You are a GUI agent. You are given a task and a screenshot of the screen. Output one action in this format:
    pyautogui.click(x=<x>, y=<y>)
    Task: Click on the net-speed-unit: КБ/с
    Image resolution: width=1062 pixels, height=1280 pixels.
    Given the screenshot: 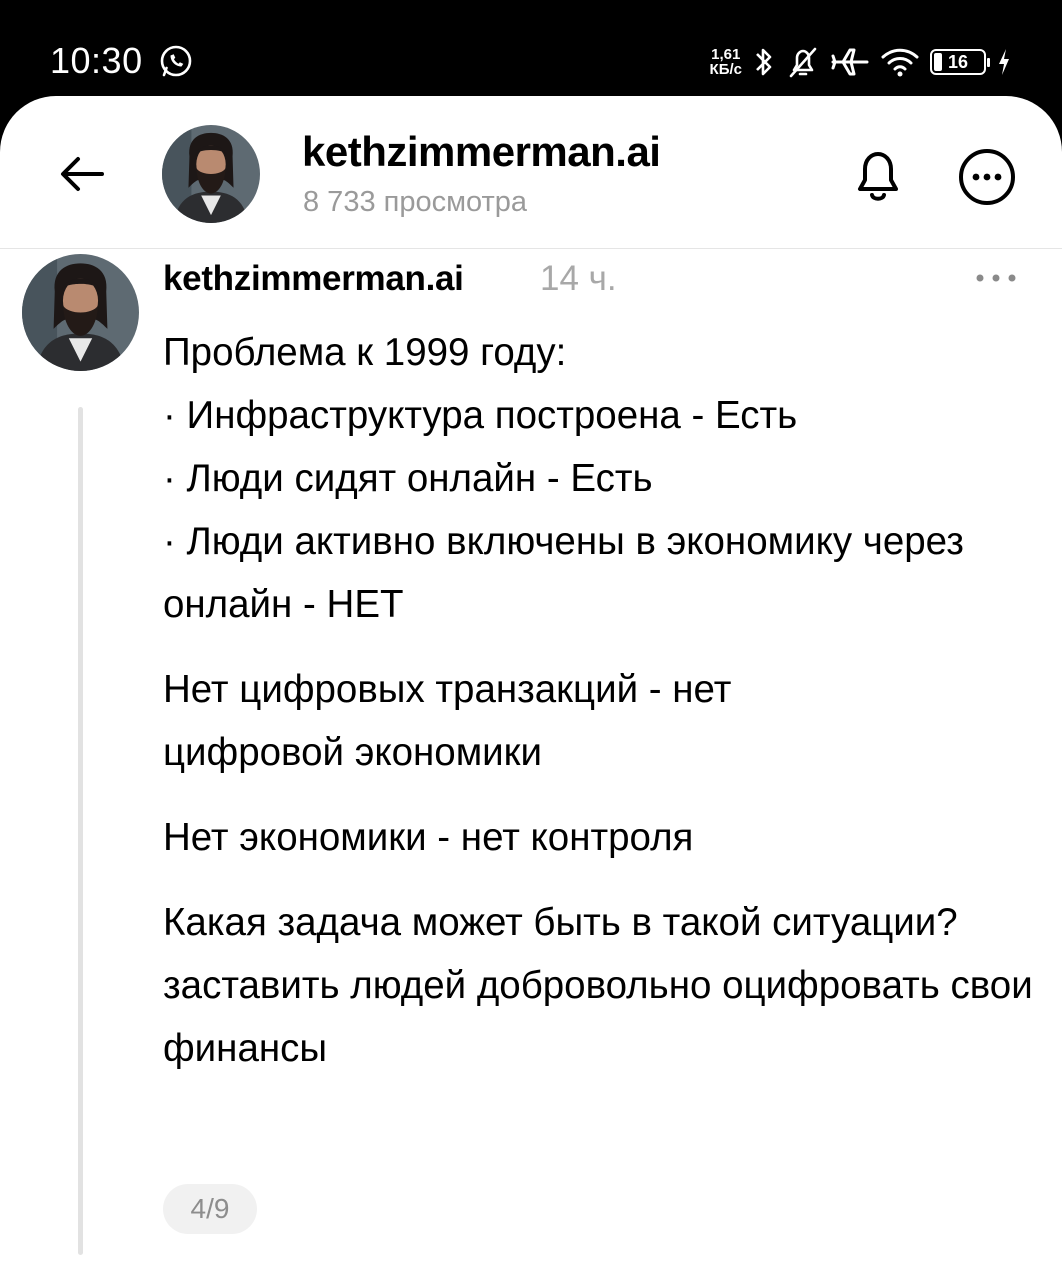 What is the action you would take?
    pyautogui.click(x=725, y=69)
    